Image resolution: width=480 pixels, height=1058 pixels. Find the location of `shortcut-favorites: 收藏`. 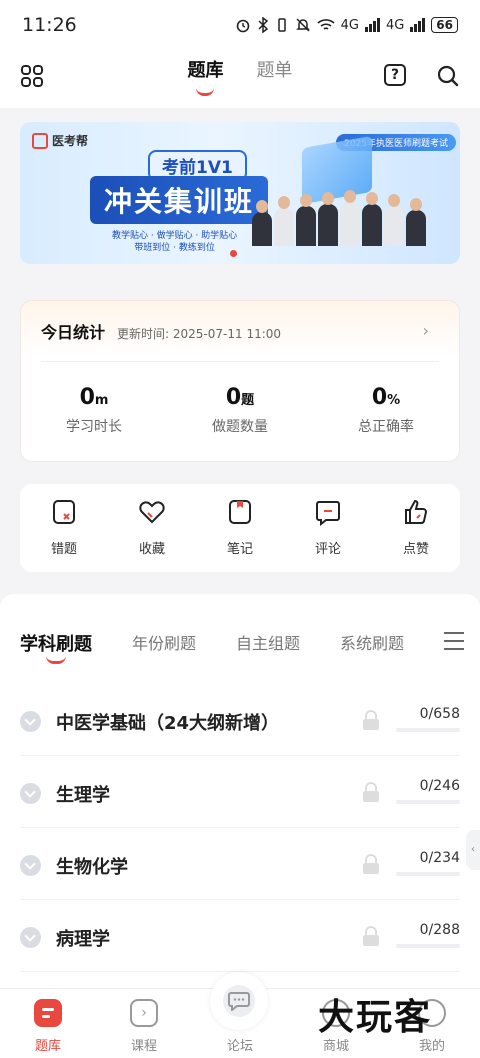

shortcut-favorites: 收藏 is located at coordinates (152, 528).